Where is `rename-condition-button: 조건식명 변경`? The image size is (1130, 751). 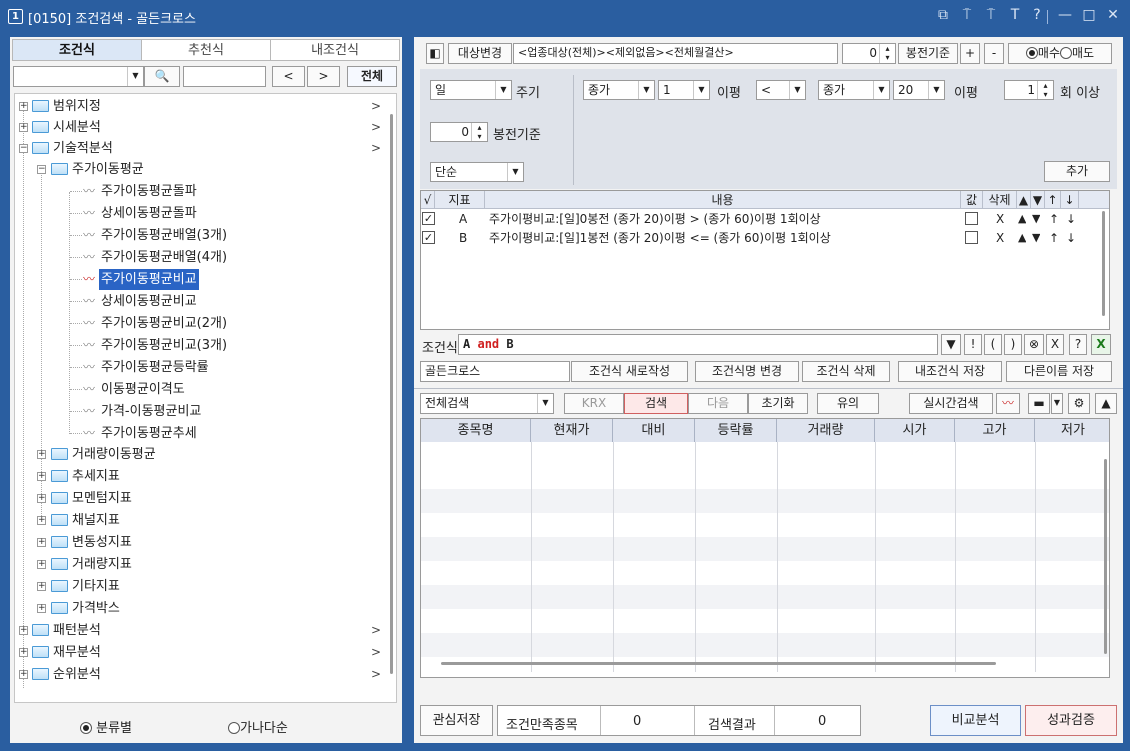
rename-condition-button: 조건식명 변경 is located at coordinates (747, 371).